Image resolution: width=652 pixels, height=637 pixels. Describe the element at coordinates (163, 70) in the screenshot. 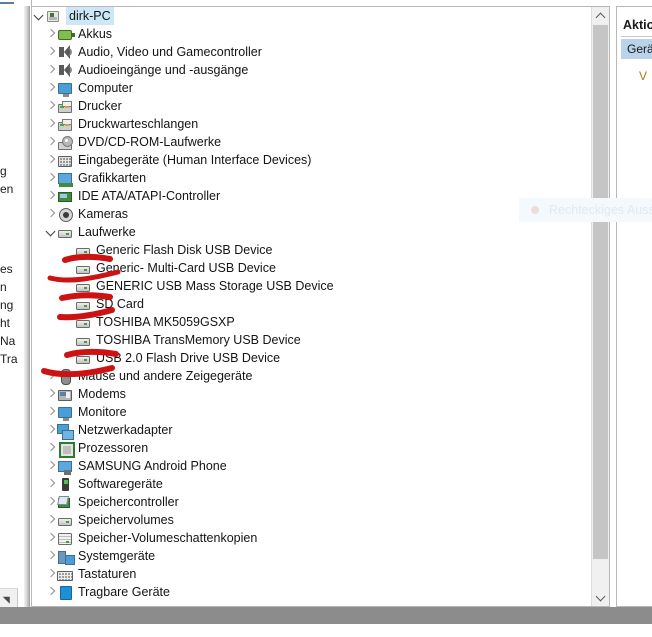

I see `tree-item-label: Audioeingänge und -ausgänge` at that location.